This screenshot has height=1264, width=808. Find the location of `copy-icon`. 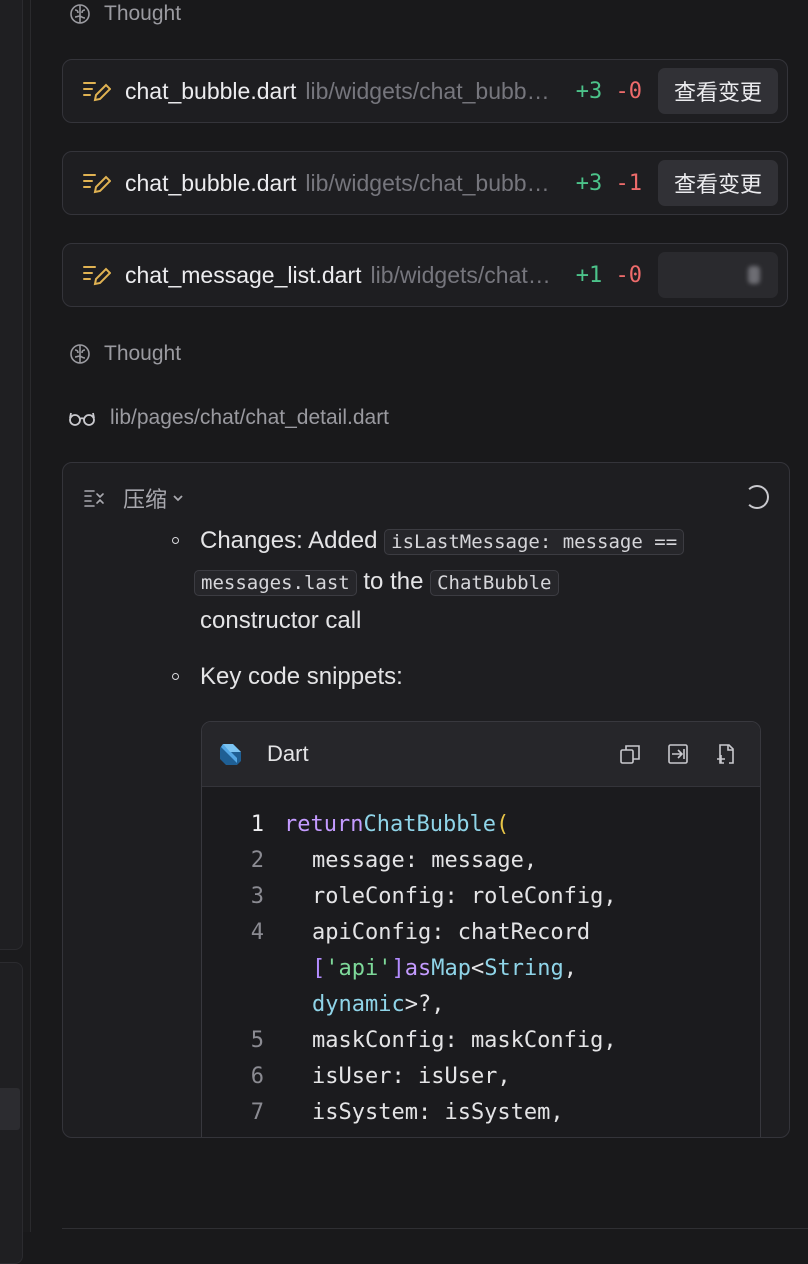

copy-icon is located at coordinates (630, 754).